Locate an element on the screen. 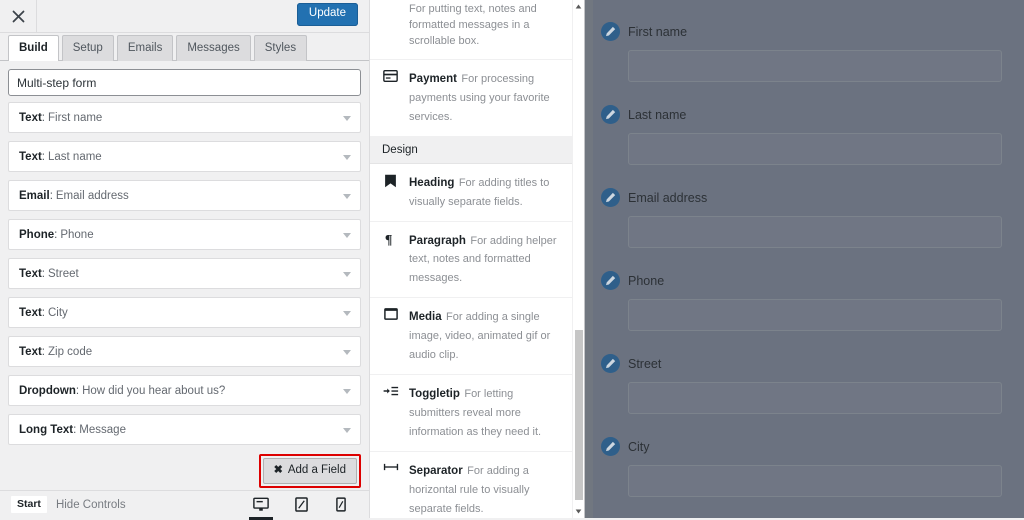  hide-controls-button: Hide Controls is located at coordinates (91, 505).